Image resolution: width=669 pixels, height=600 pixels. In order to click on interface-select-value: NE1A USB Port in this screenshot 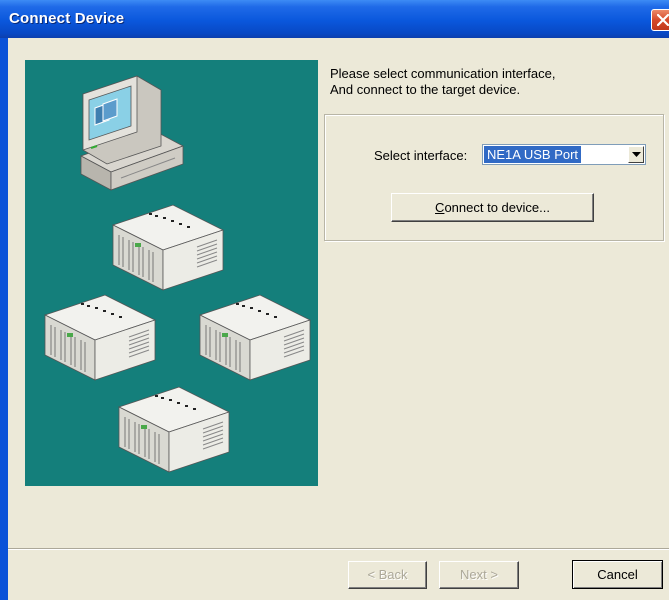, I will do `click(533, 154)`.